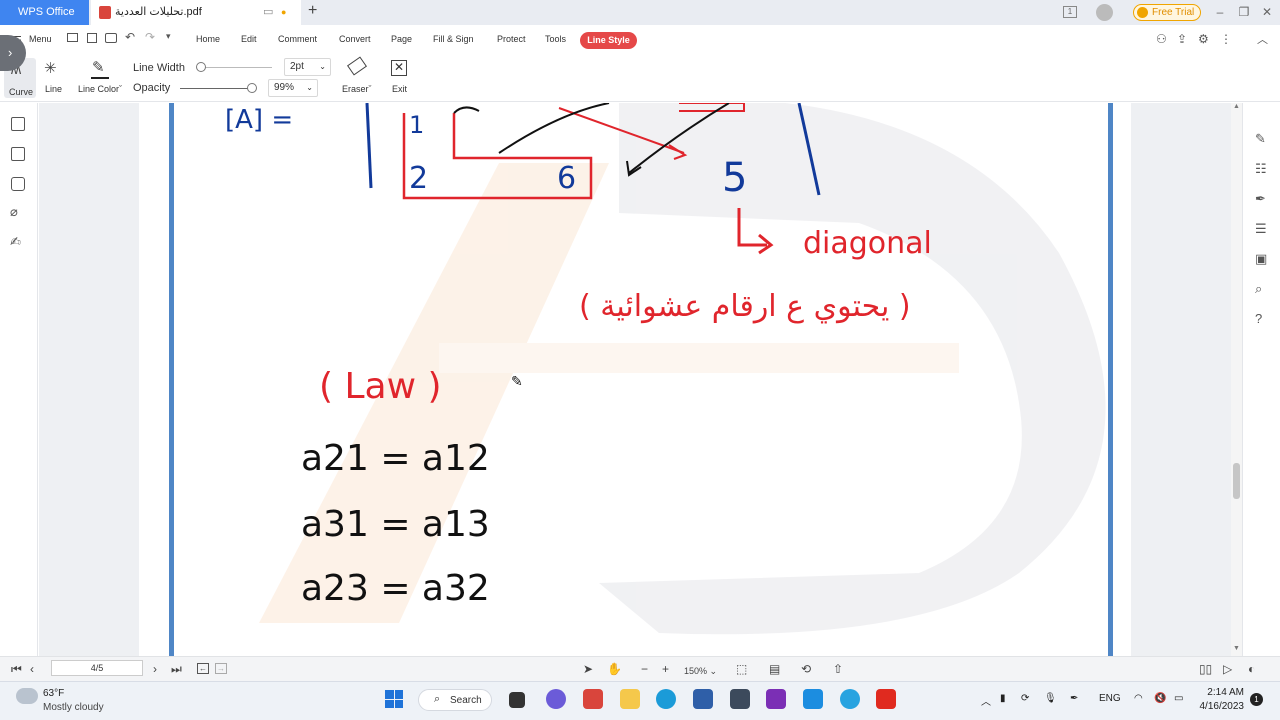 The height and width of the screenshot is (720, 1280). I want to click on view-mode-icon: ◐, so click(1251, 669).